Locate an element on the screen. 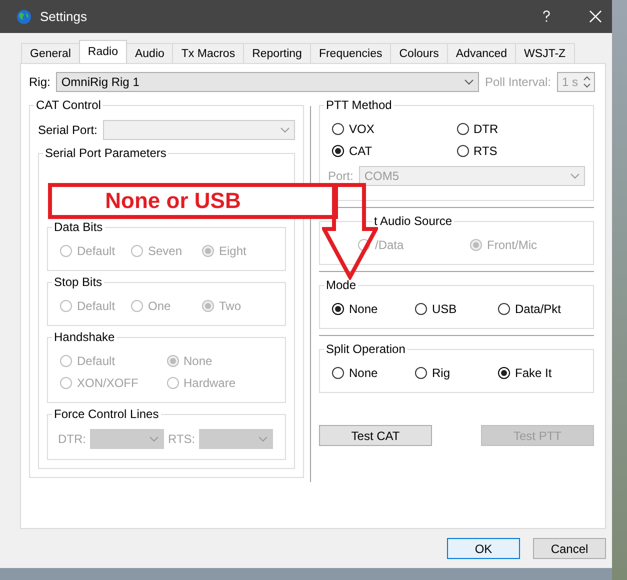 This screenshot has width=627, height=580. group-title: Handshake is located at coordinates (84, 337).